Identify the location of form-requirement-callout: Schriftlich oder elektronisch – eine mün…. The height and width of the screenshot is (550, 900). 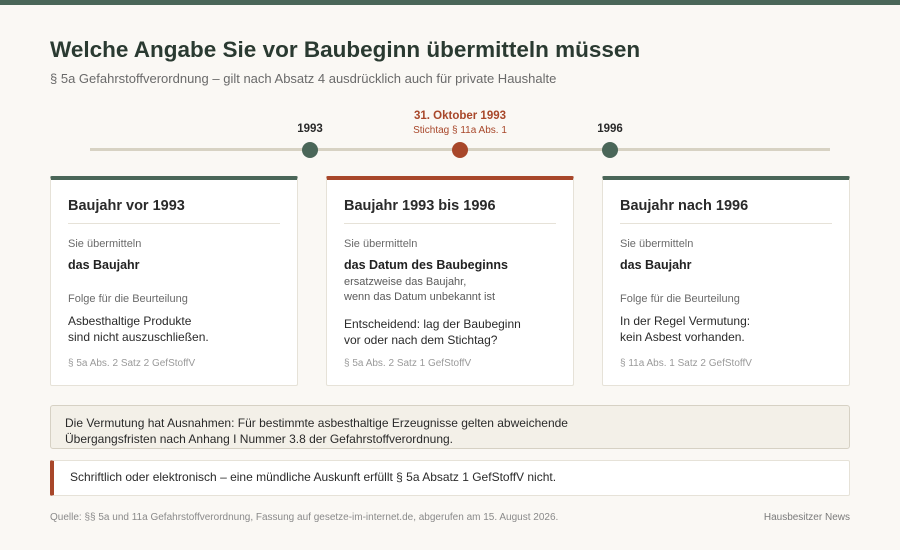
(450, 478).